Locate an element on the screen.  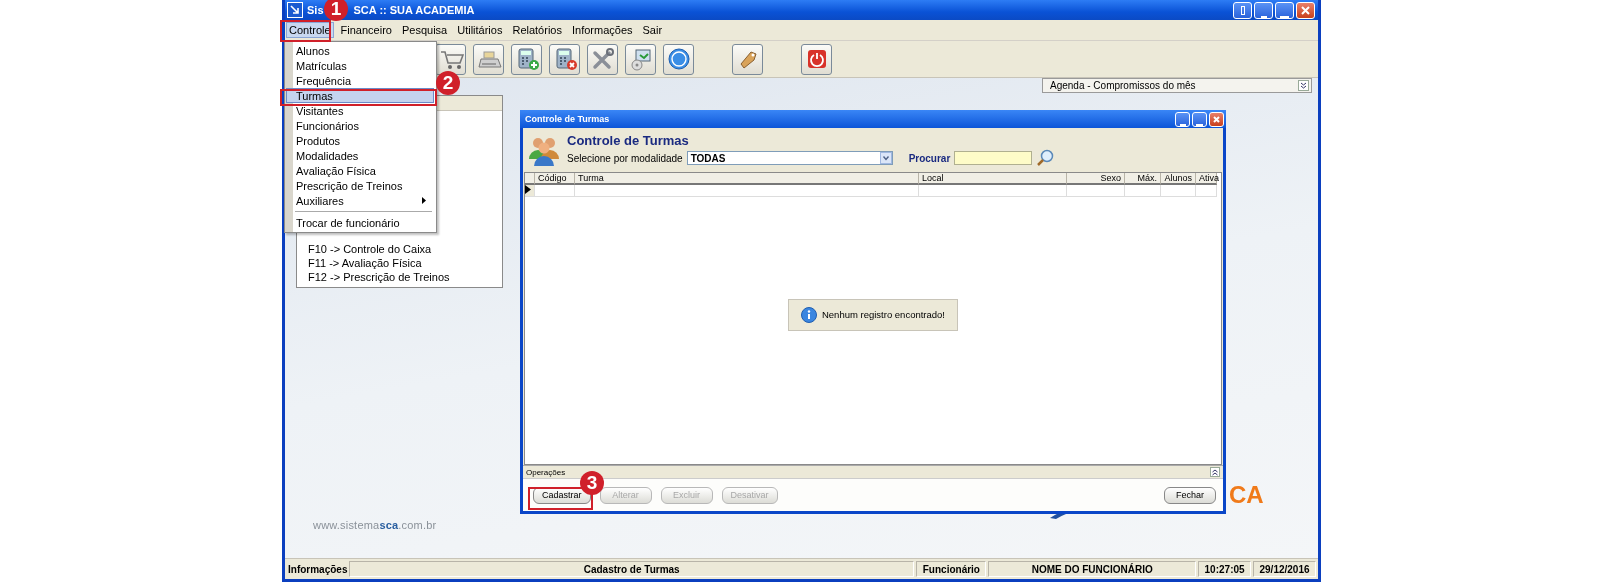
modality-dropdown: TODAS is located at coordinates (789, 158).